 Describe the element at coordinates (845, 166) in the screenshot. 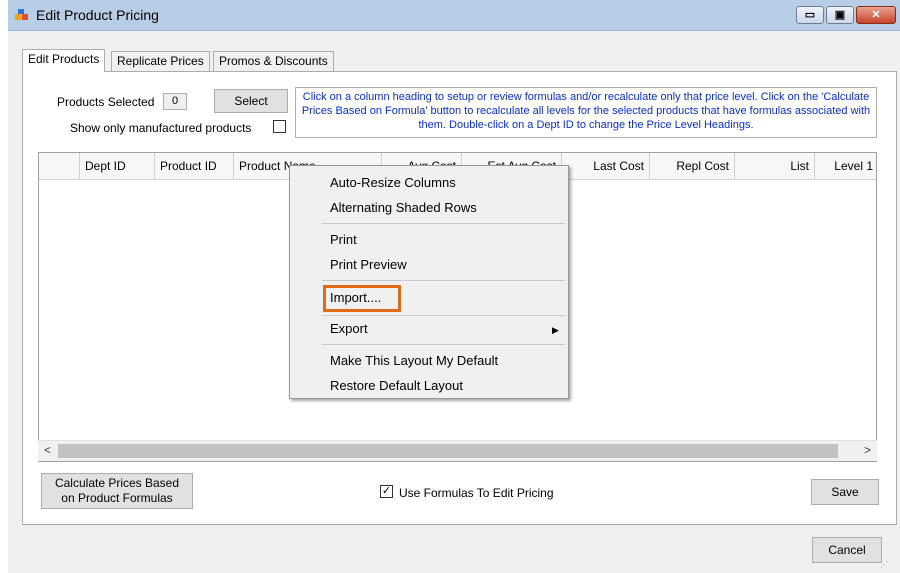

I see `column-header-level-1: Level 1` at that location.